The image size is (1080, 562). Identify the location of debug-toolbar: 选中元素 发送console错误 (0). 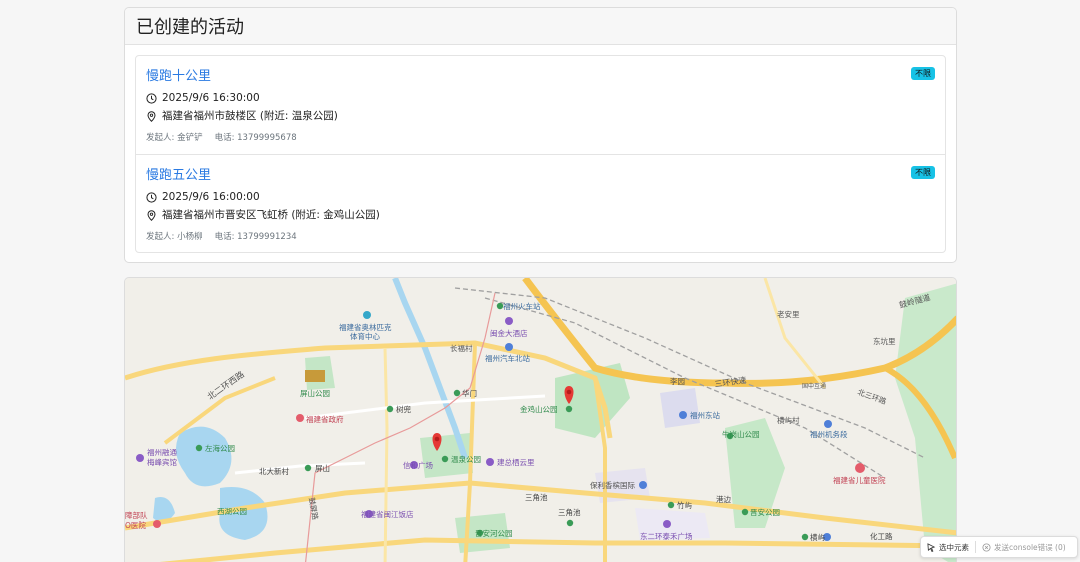
(999, 547).